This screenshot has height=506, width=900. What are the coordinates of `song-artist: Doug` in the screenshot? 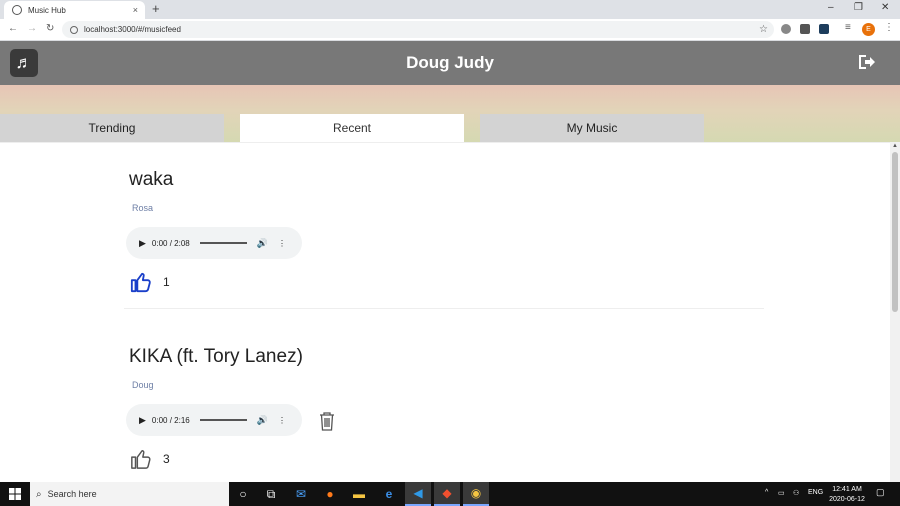 It's located at (143, 385).